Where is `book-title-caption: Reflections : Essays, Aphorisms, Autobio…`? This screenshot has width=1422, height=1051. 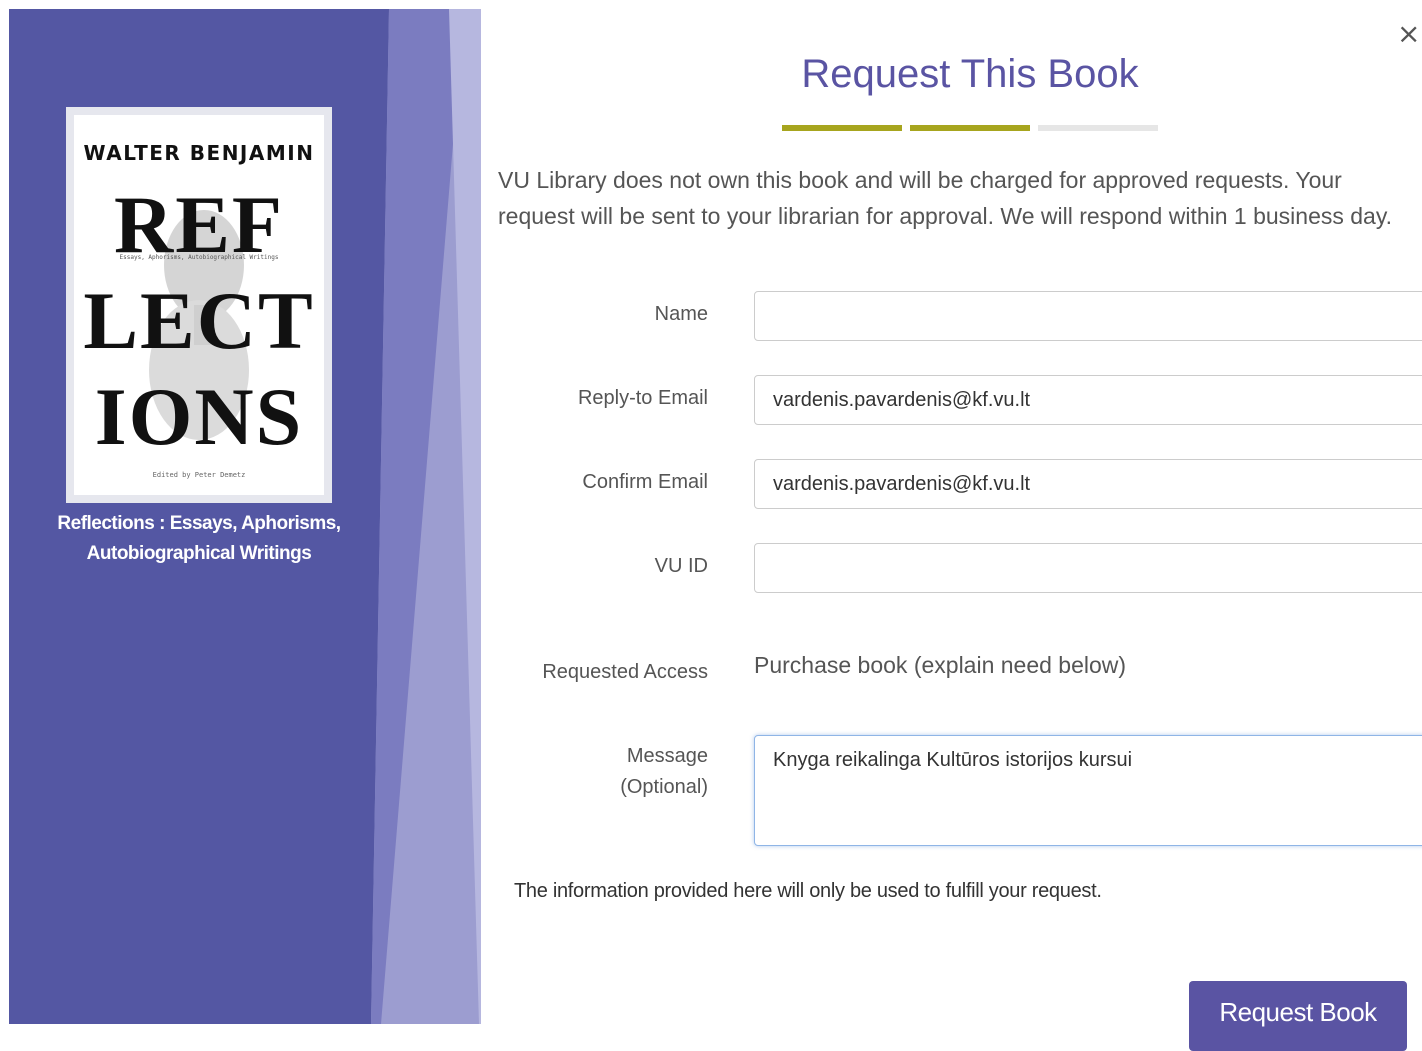
book-title-caption: Reflections : Essays, Aphorisms, Autobio… is located at coordinates (199, 538).